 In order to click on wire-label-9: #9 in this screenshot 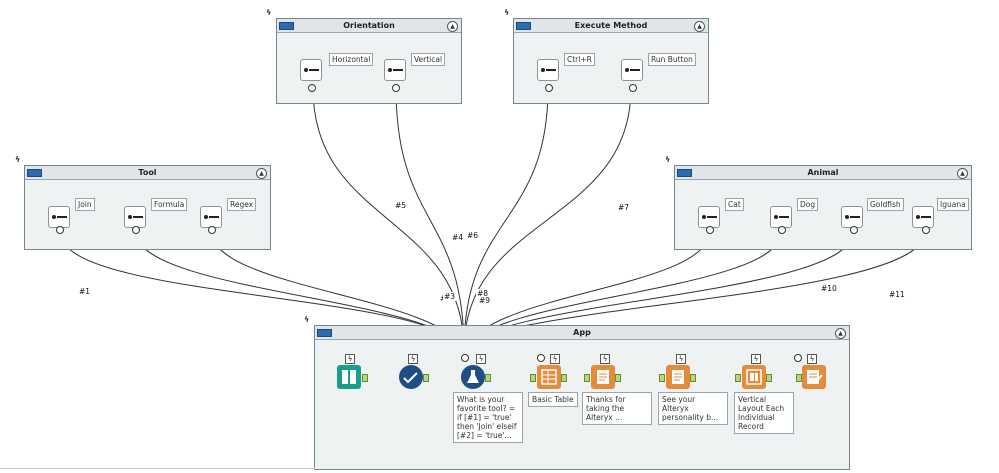, I will do `click(485, 300)`.